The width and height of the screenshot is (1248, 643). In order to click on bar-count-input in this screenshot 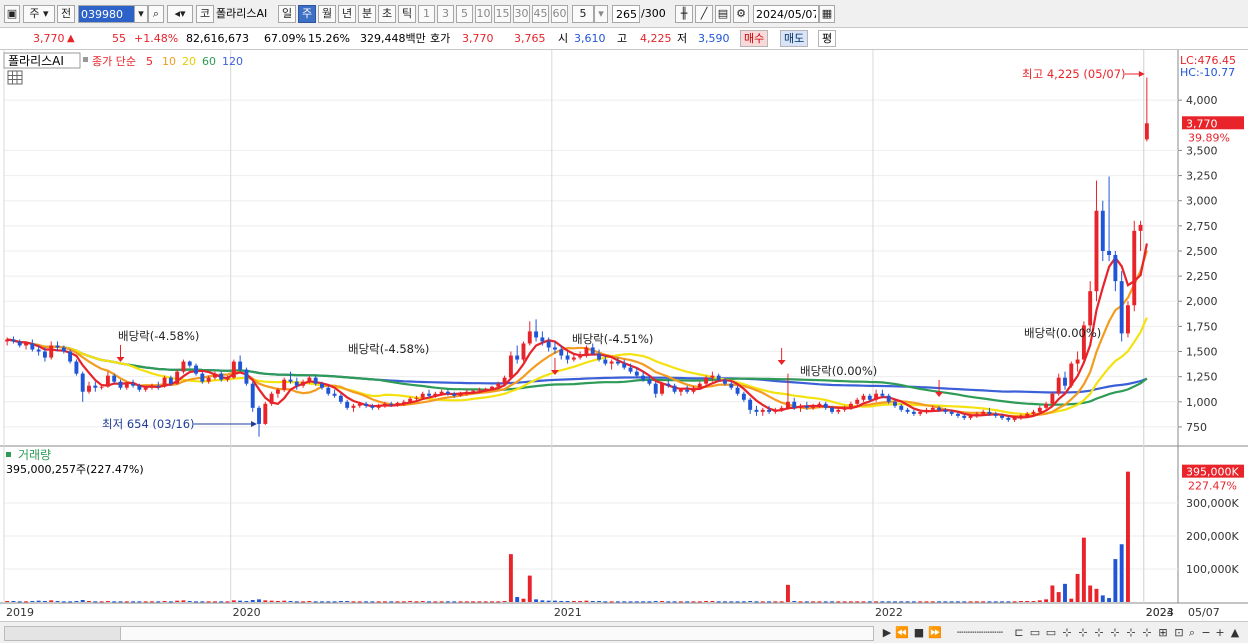, I will do `click(626, 14)`.